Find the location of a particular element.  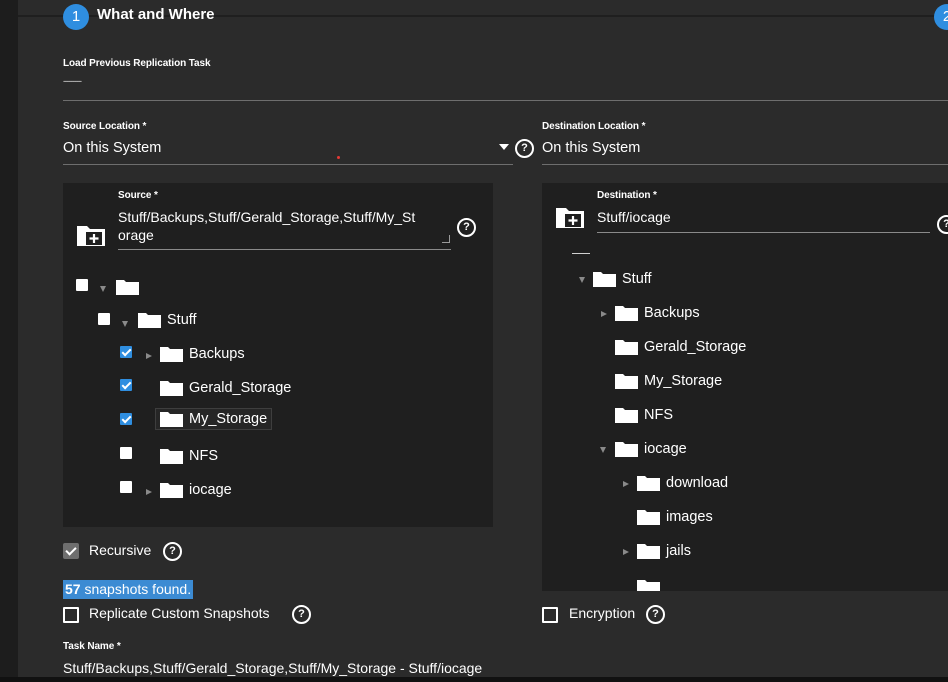

bottom-edge is located at coordinates (474, 679).